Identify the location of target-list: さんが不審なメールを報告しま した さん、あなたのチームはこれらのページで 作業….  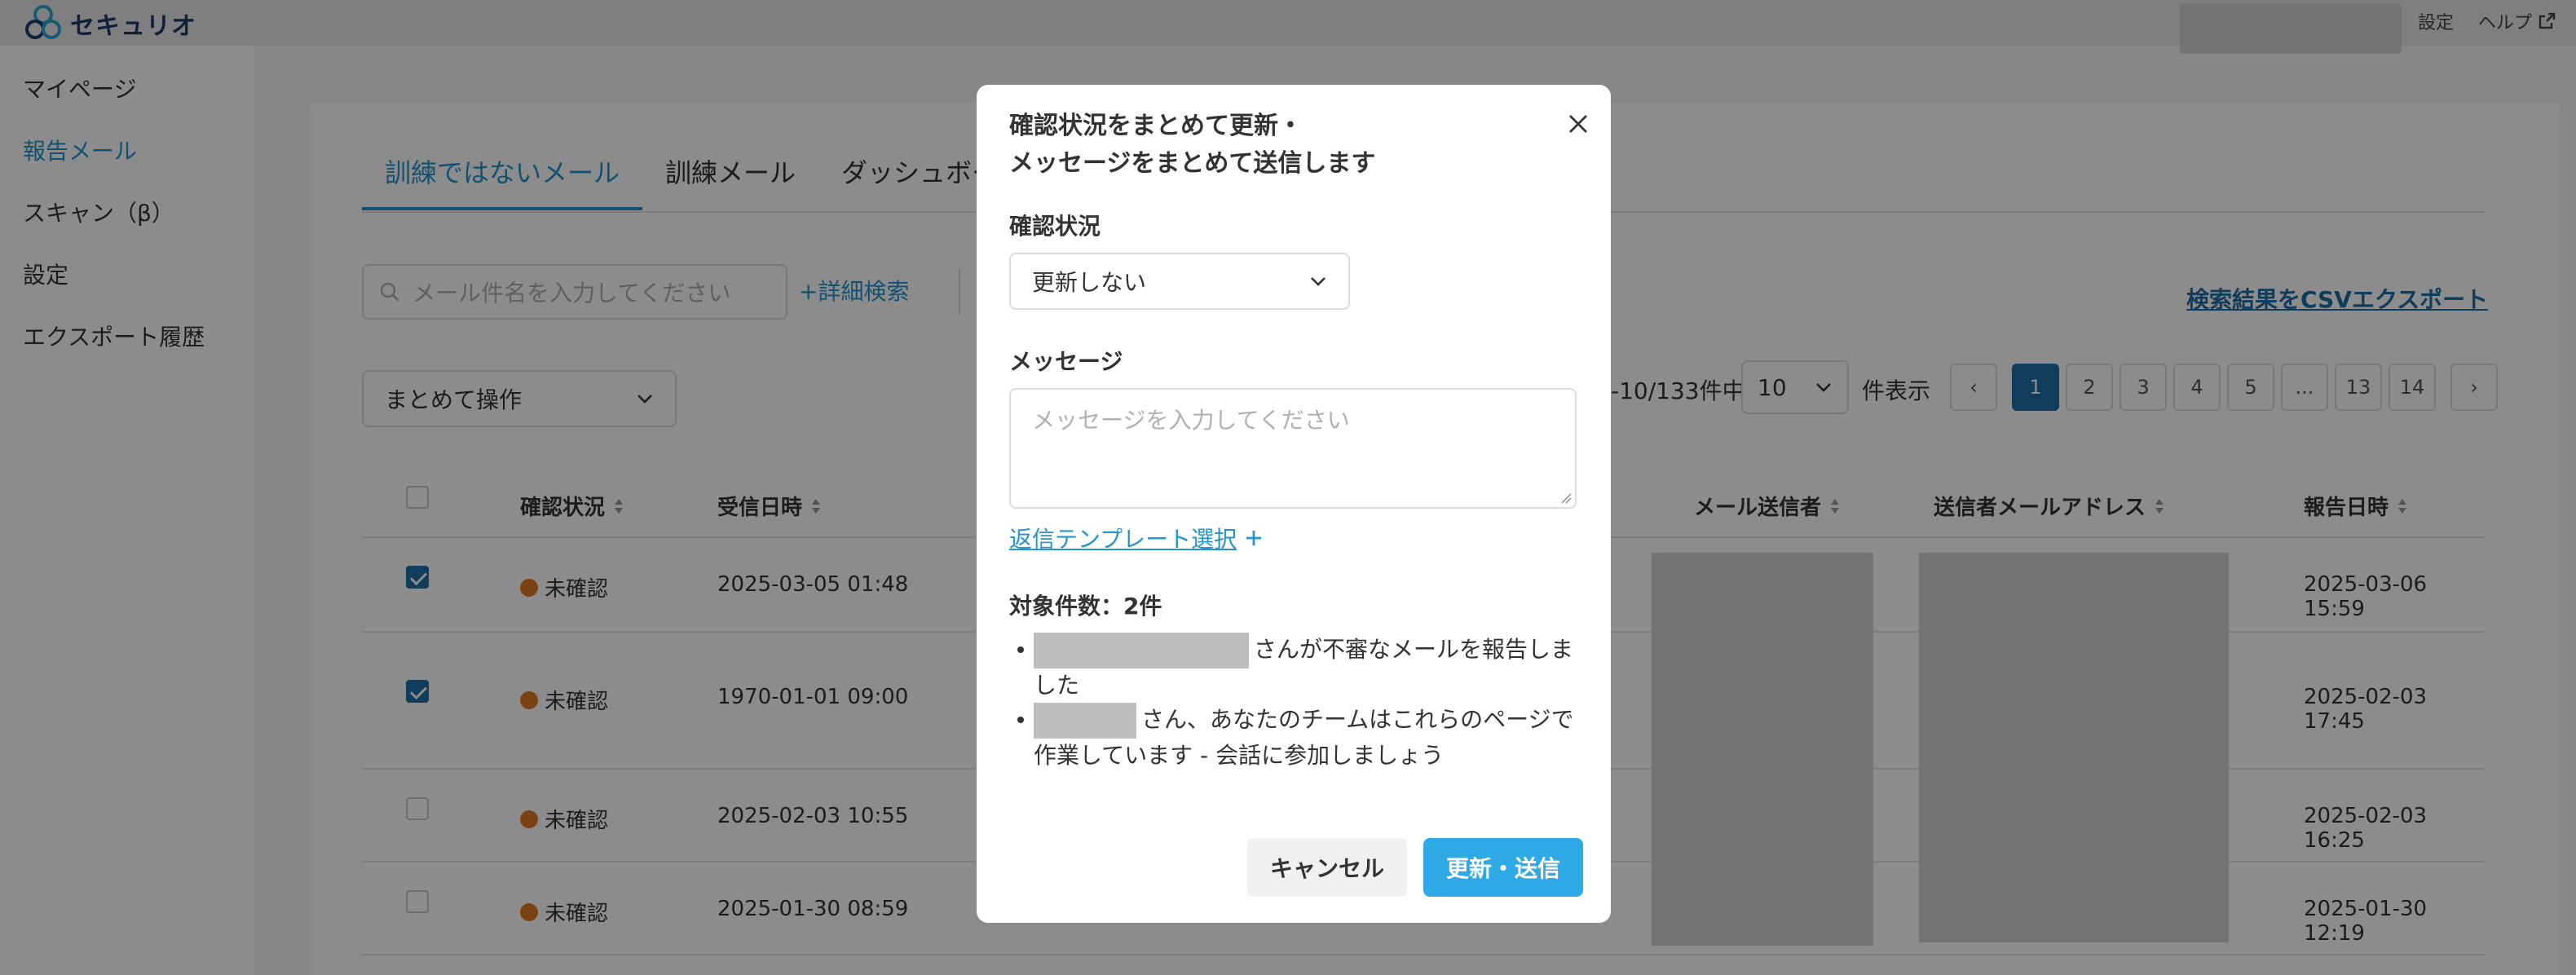
(1294, 703).